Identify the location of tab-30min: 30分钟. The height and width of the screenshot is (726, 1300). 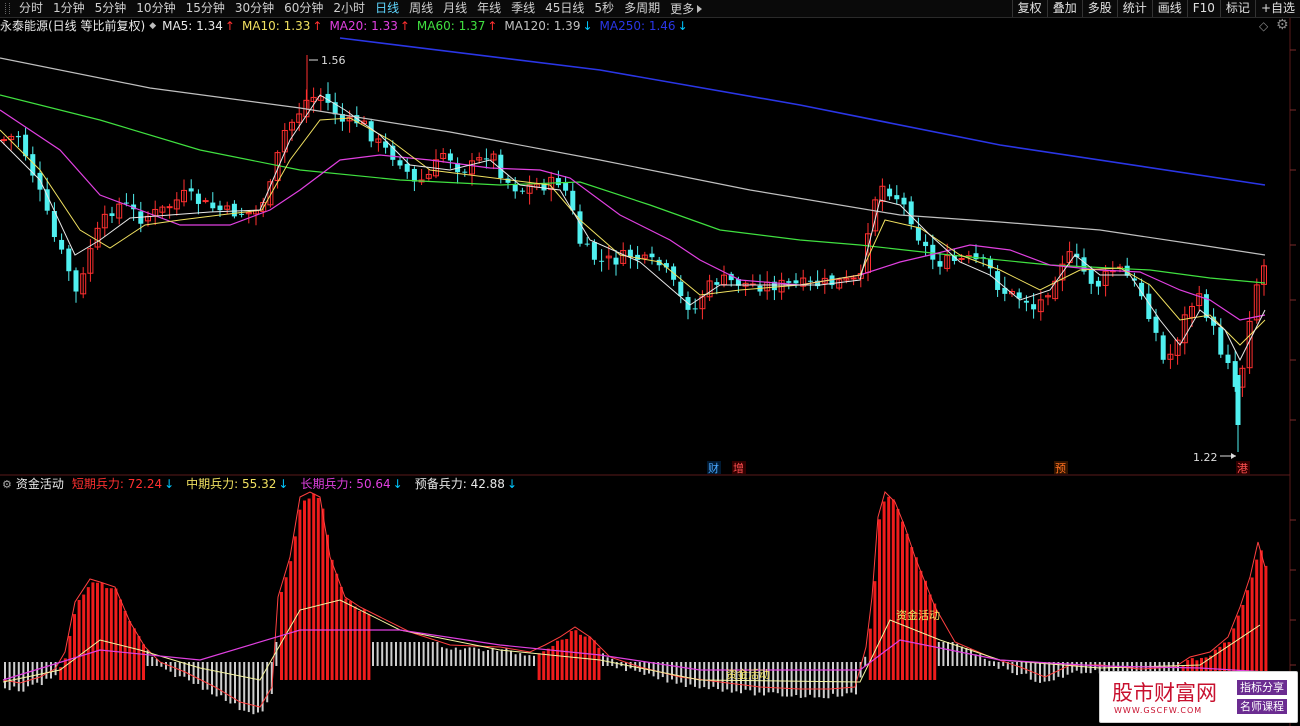
(254, 8).